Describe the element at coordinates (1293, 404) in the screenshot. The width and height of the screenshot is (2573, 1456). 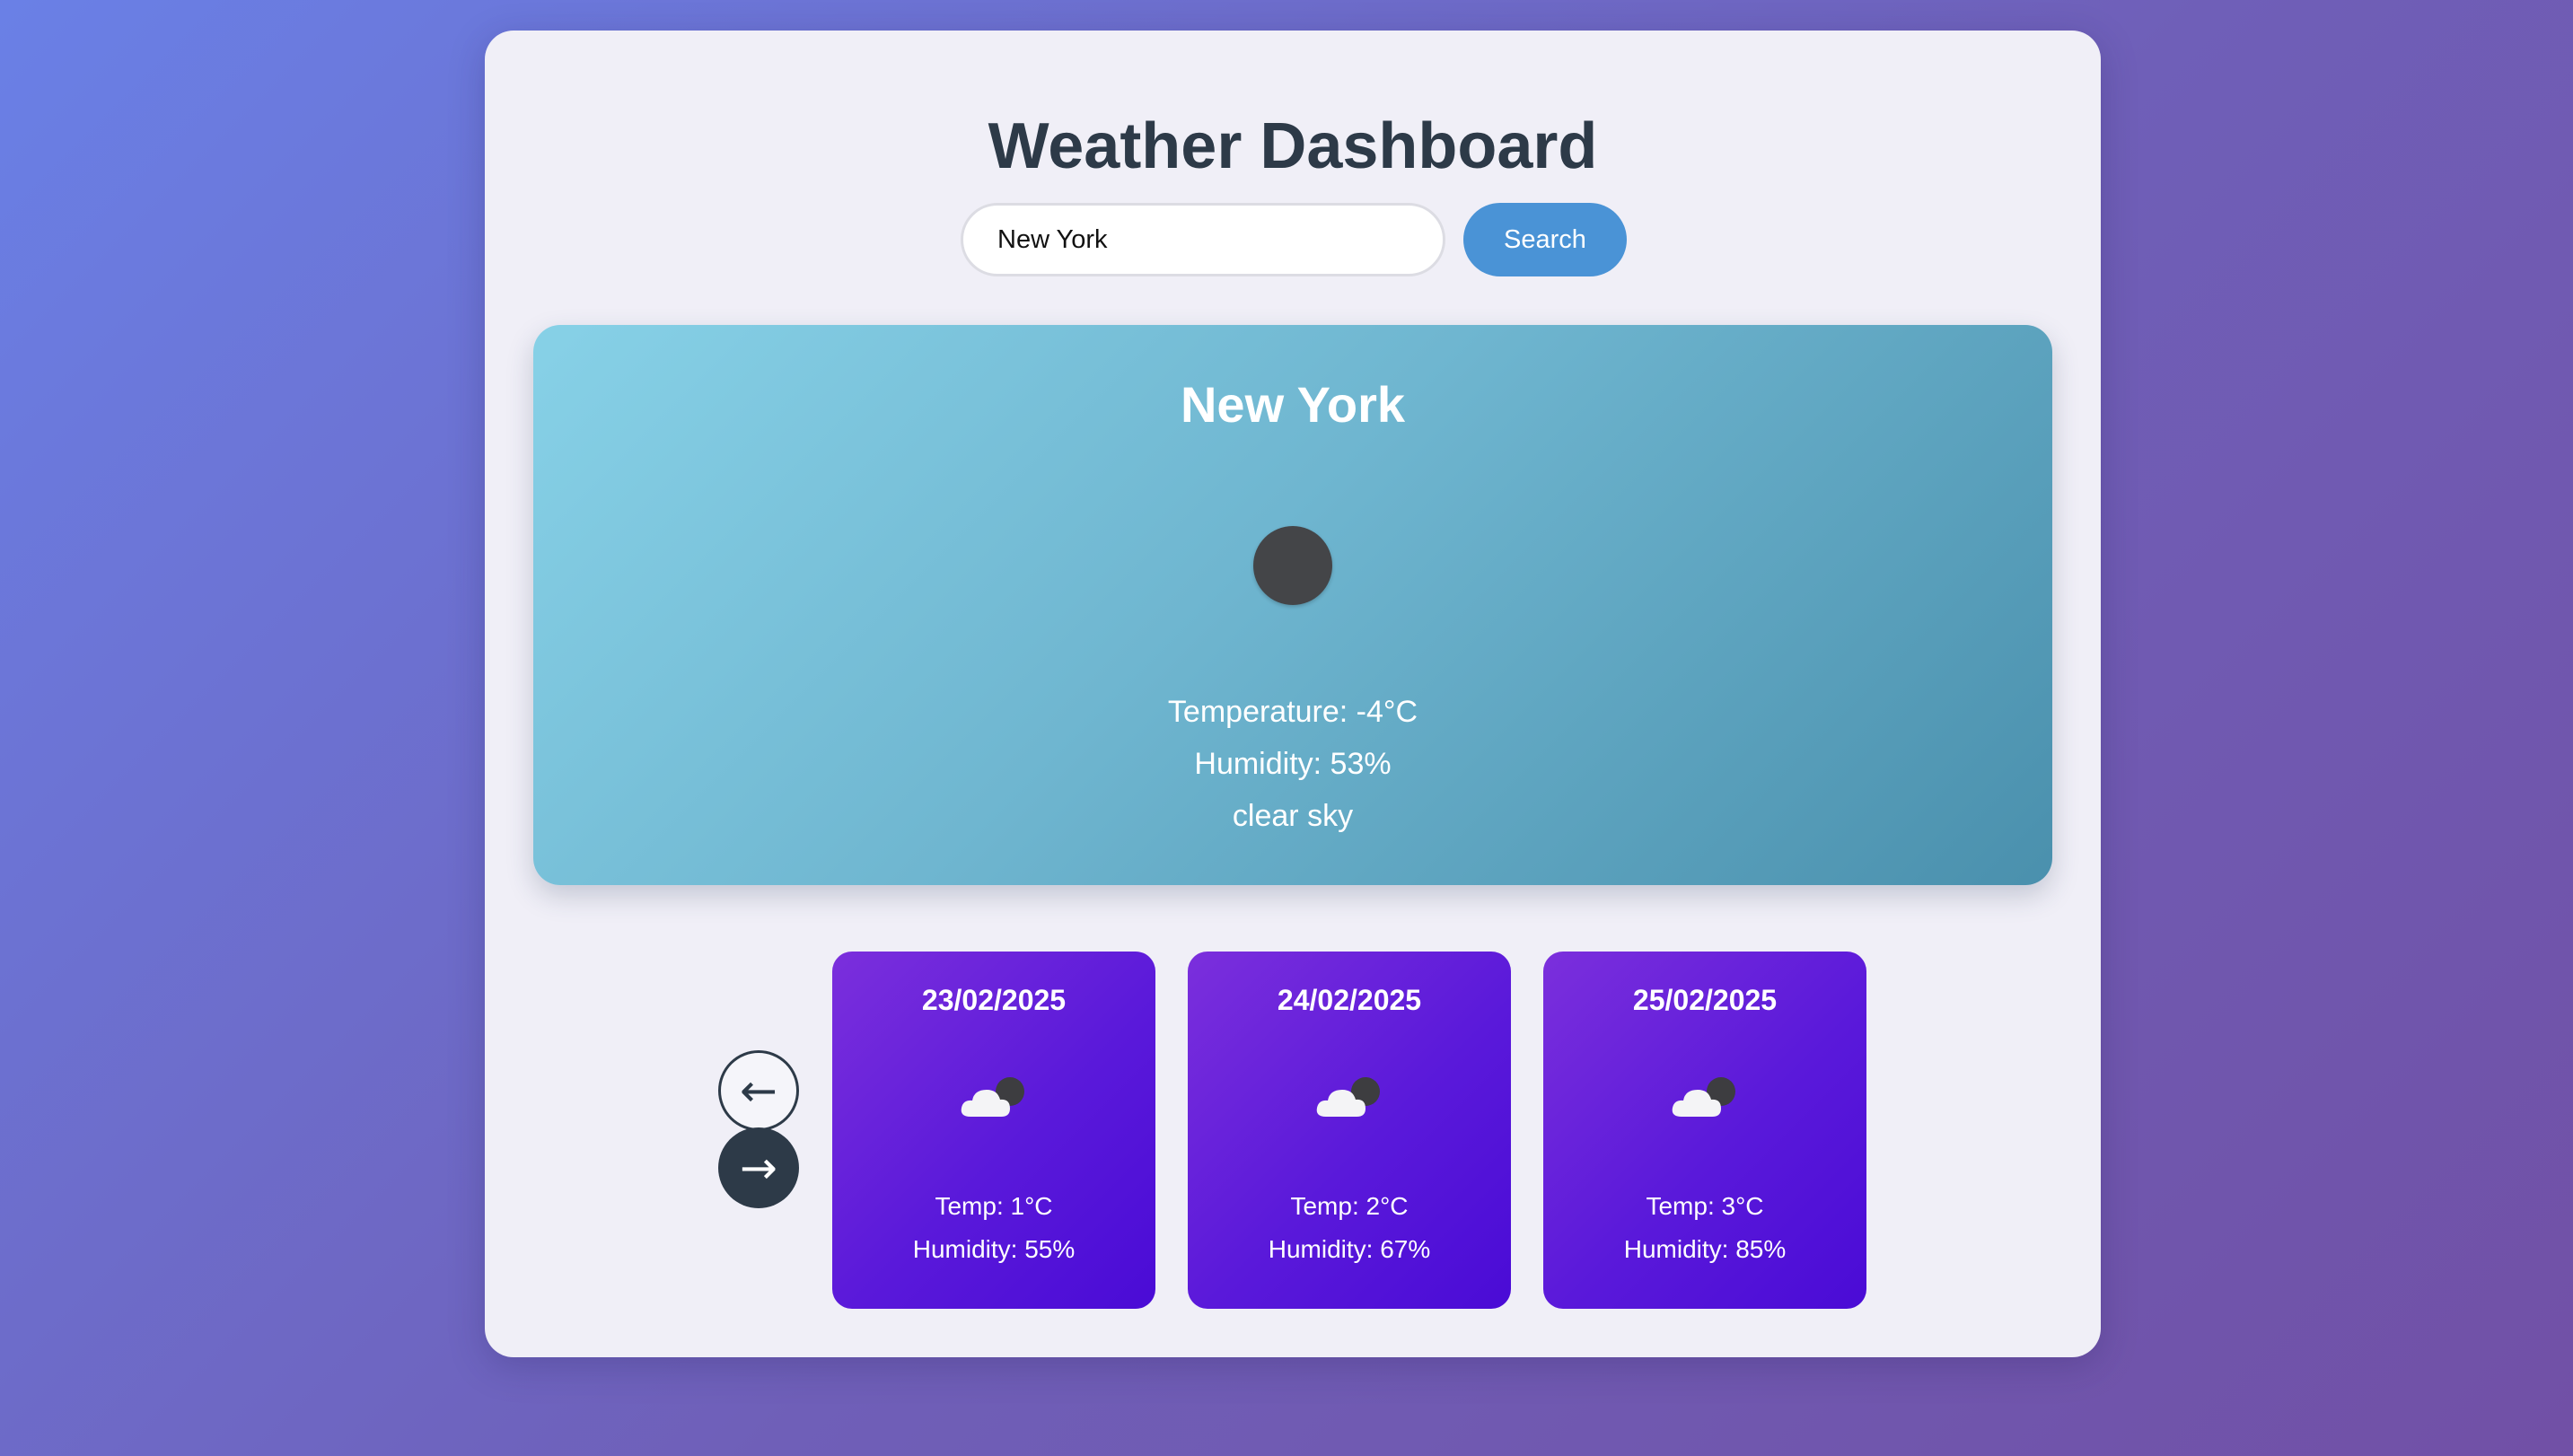
I see `city-name: New York` at that location.